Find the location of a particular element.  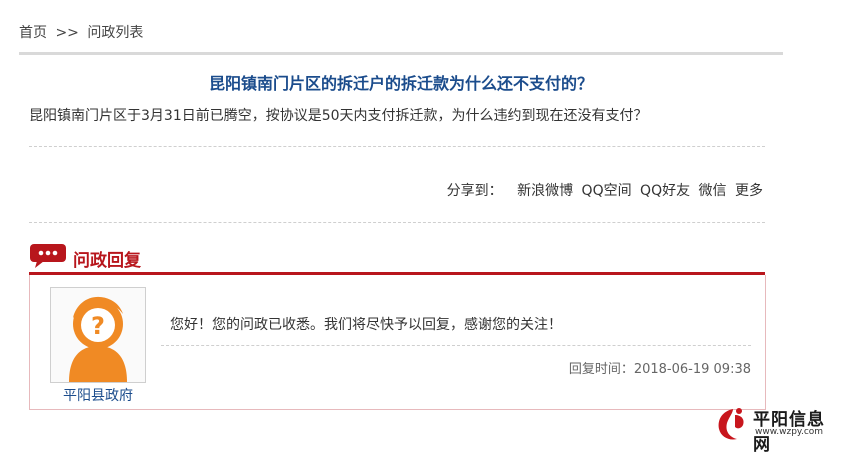

share-qzone-link: QQ空间 is located at coordinates (607, 191).